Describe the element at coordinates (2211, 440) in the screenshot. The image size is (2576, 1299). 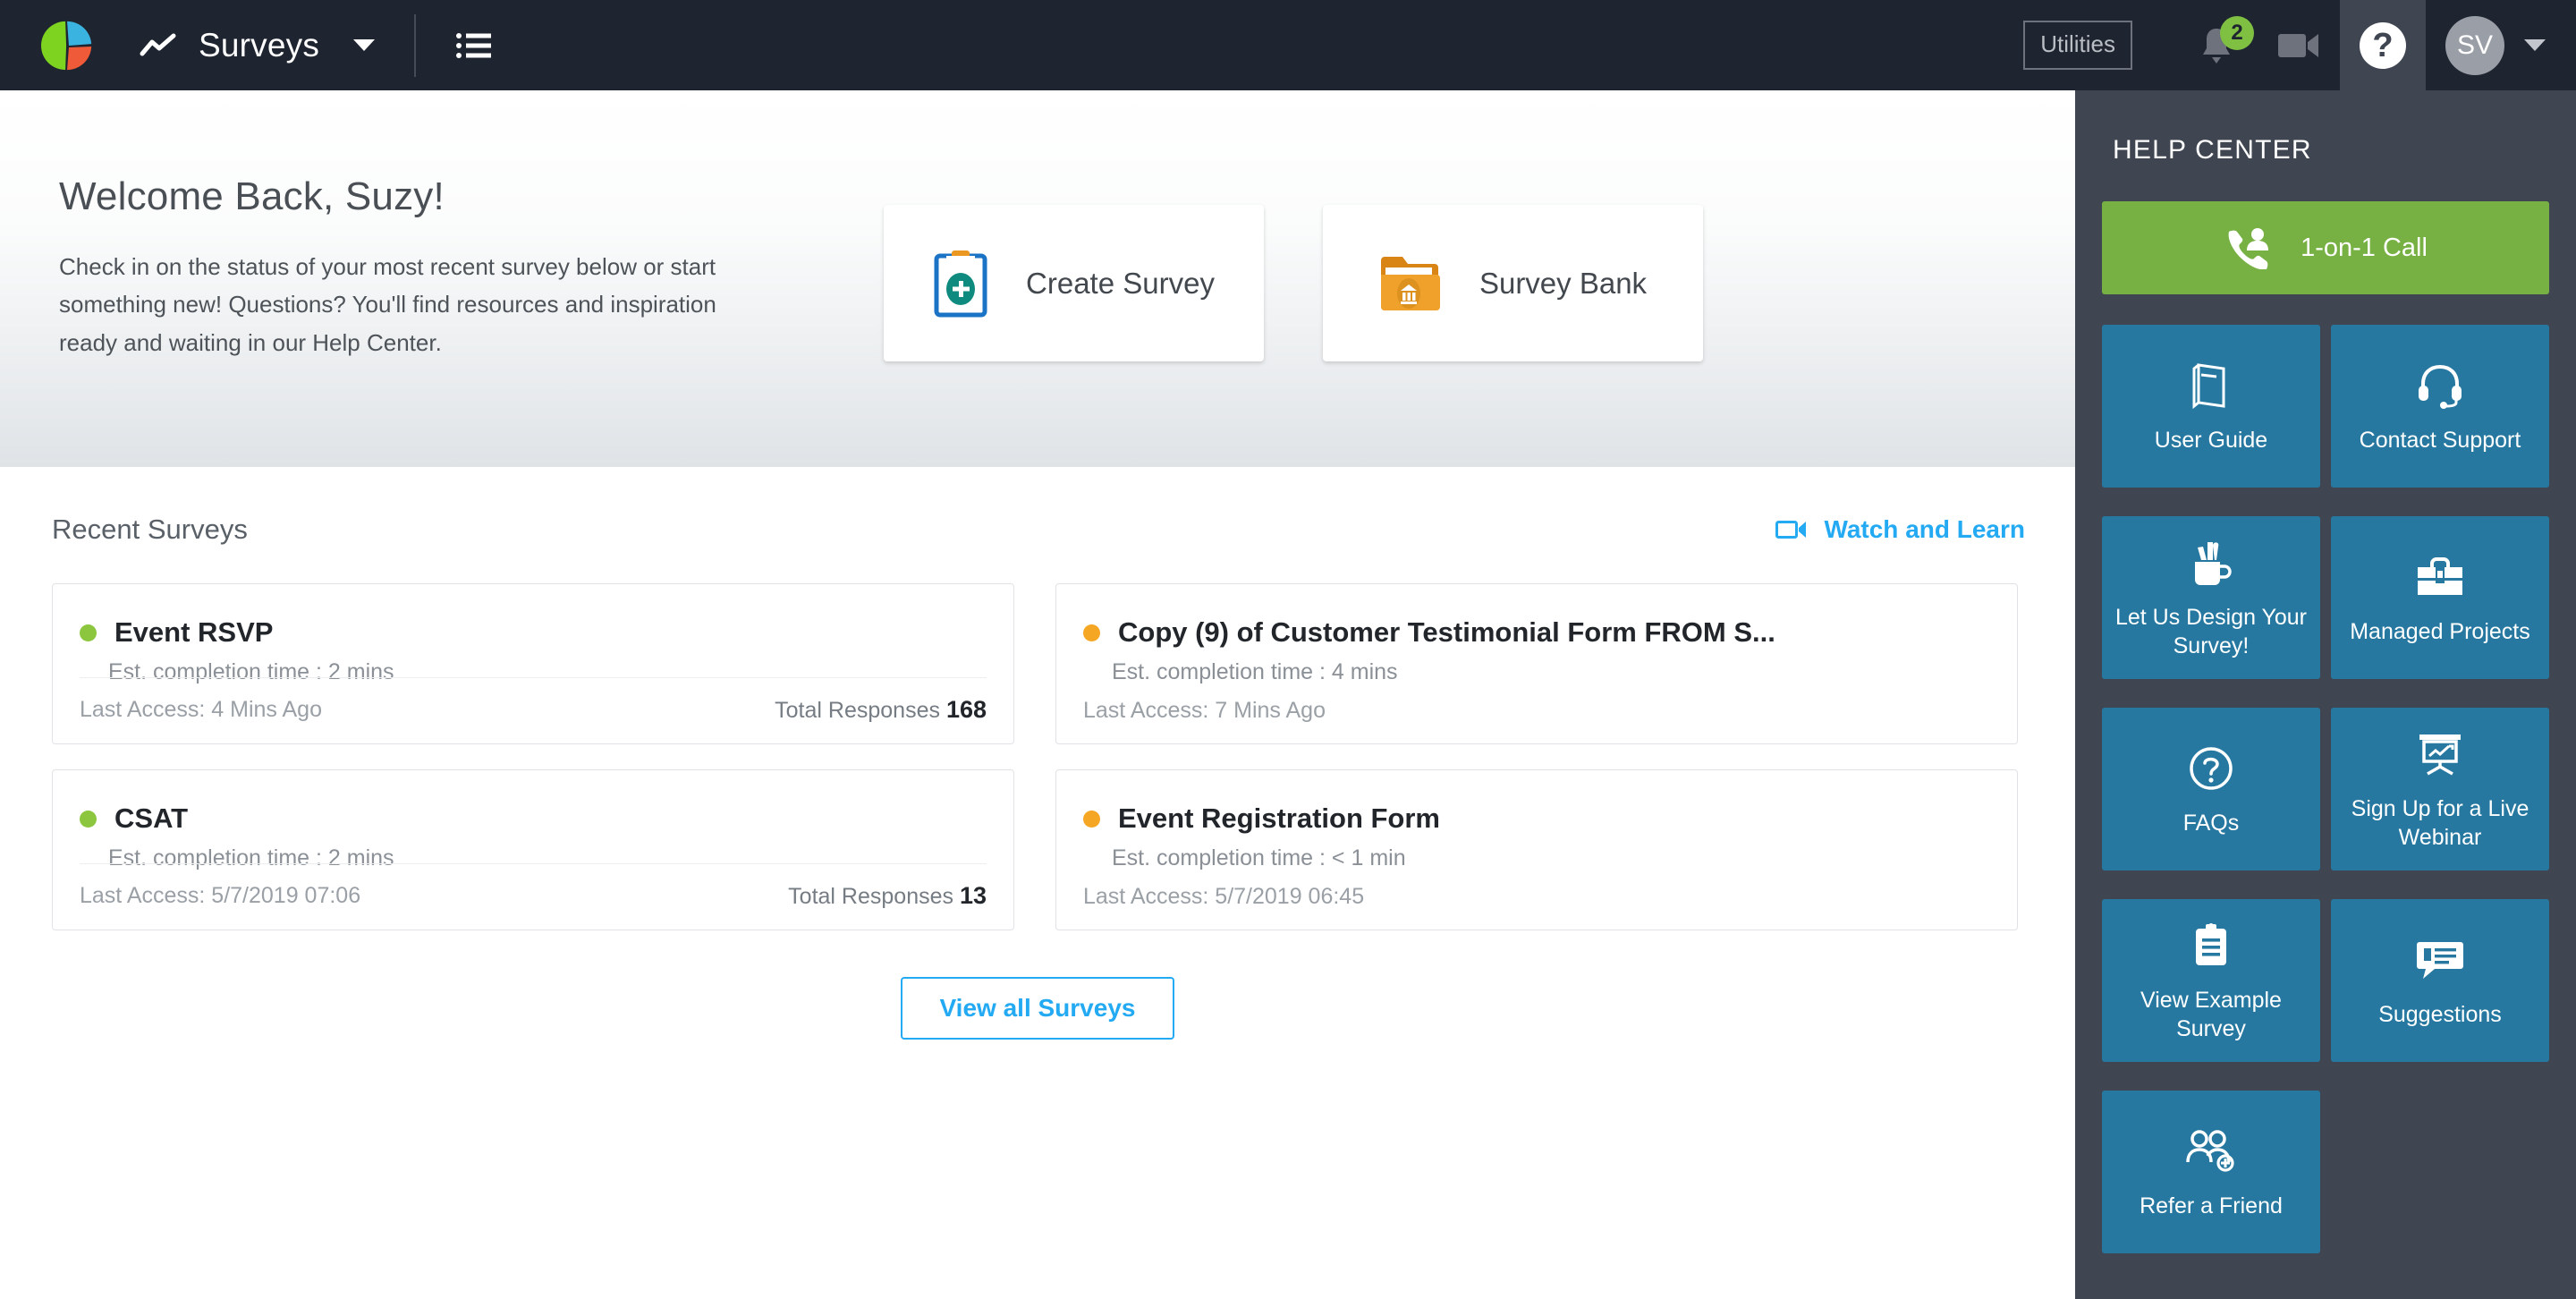
I see `help-tile-label: User Guide` at that location.